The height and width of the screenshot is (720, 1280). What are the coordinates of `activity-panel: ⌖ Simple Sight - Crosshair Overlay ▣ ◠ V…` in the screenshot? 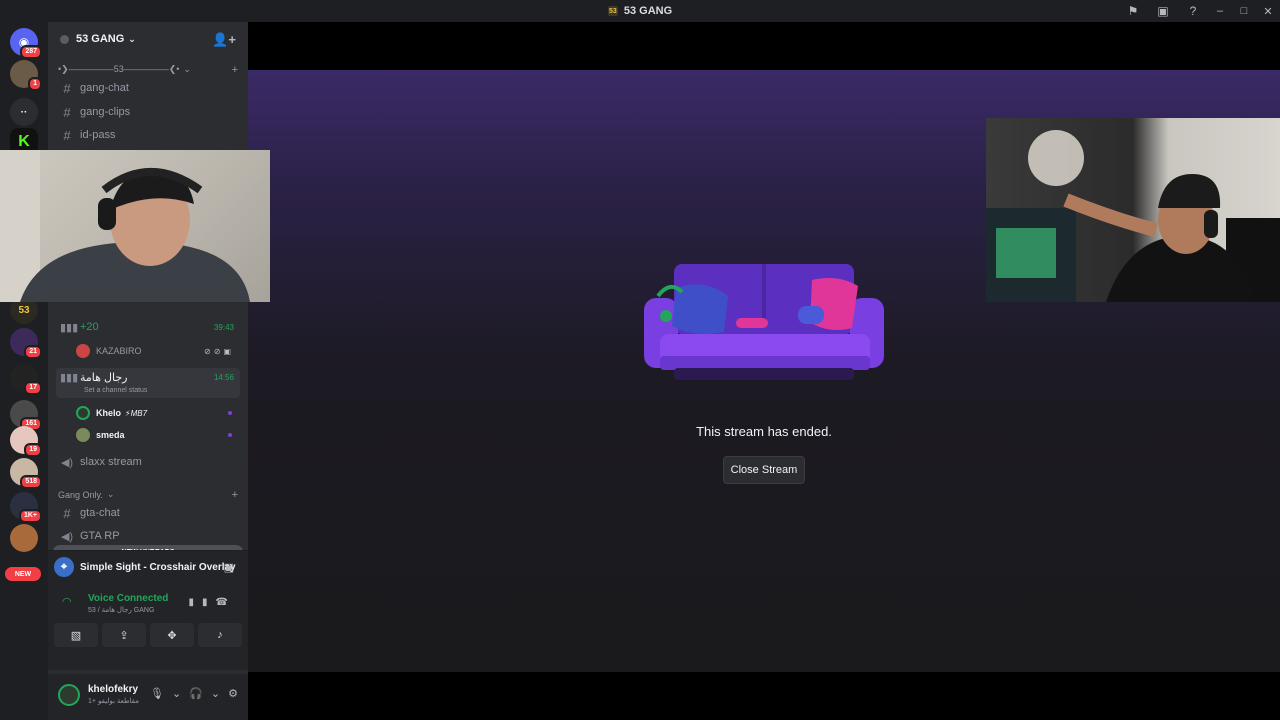 It's located at (148, 610).